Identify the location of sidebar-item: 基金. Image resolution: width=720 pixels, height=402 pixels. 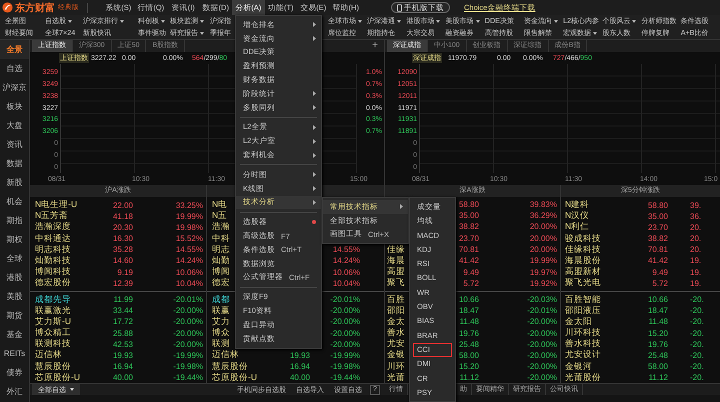
(14, 334).